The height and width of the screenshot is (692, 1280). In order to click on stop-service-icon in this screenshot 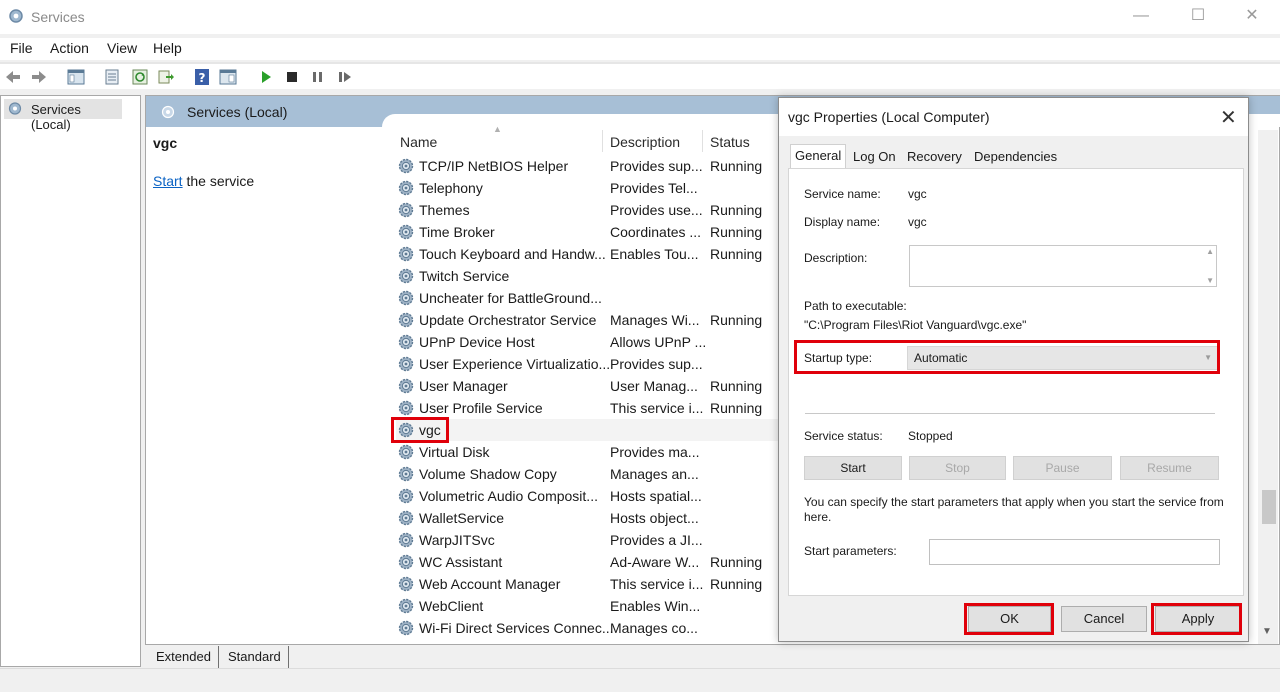, I will do `click(292, 77)`.